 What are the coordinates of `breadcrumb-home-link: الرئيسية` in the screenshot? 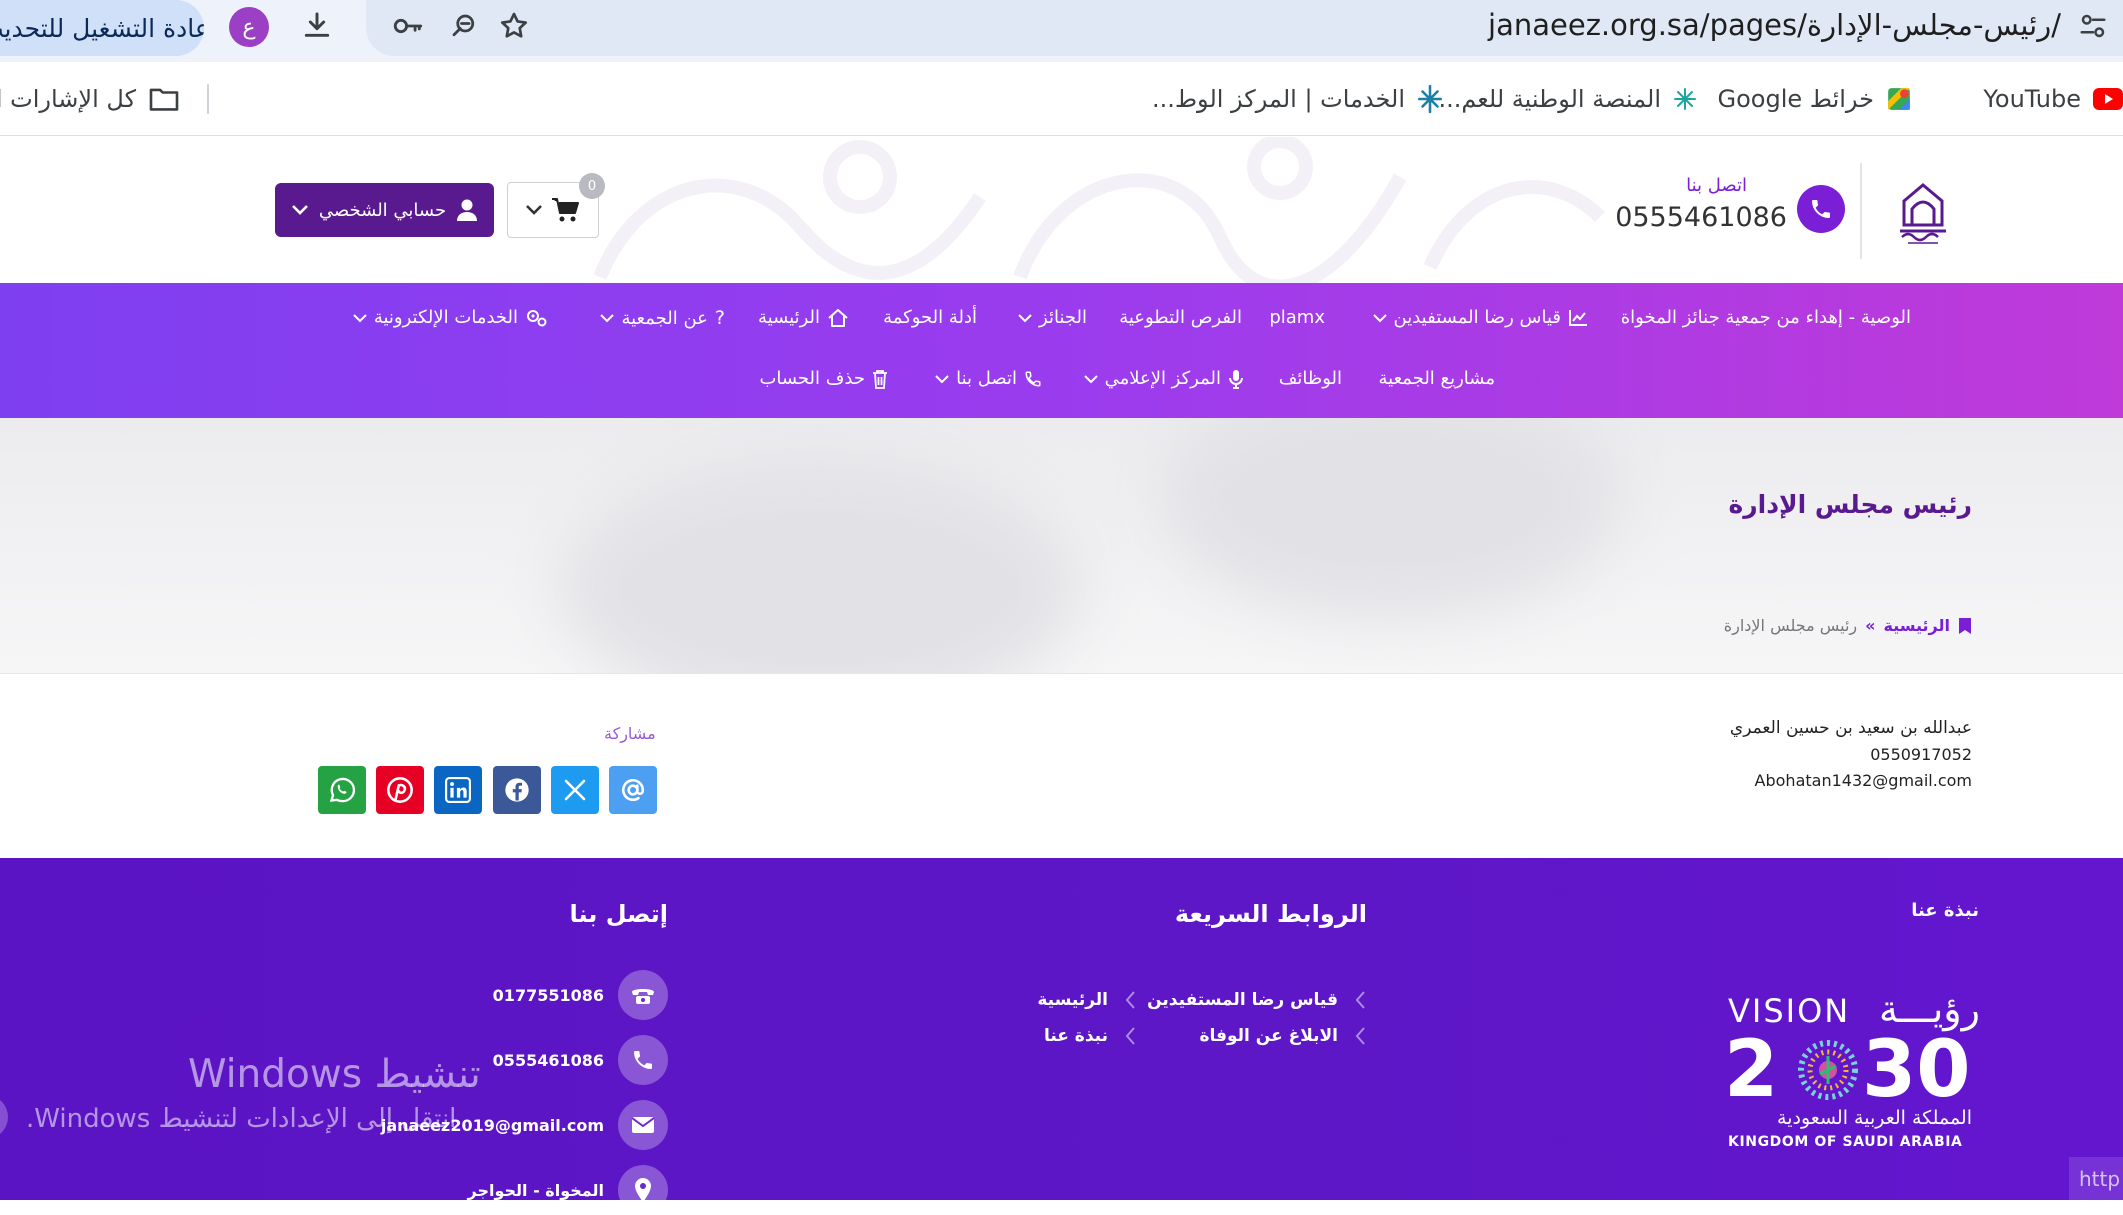 It's located at (1917, 625).